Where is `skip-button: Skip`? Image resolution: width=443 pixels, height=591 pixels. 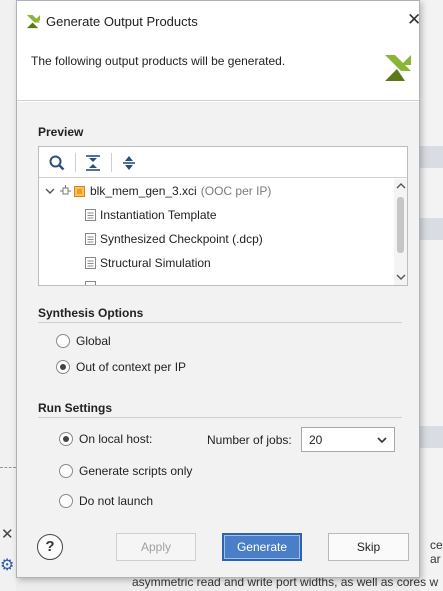
skip-button: Skip is located at coordinates (368, 547).